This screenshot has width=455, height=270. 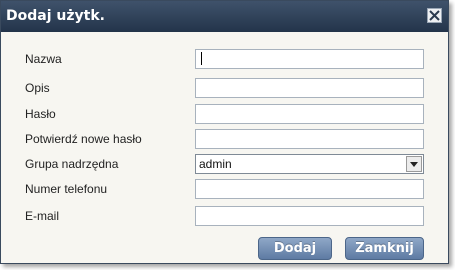 What do you see at coordinates (309, 164) in the screenshot?
I see `parent-group-select: admin` at bounding box center [309, 164].